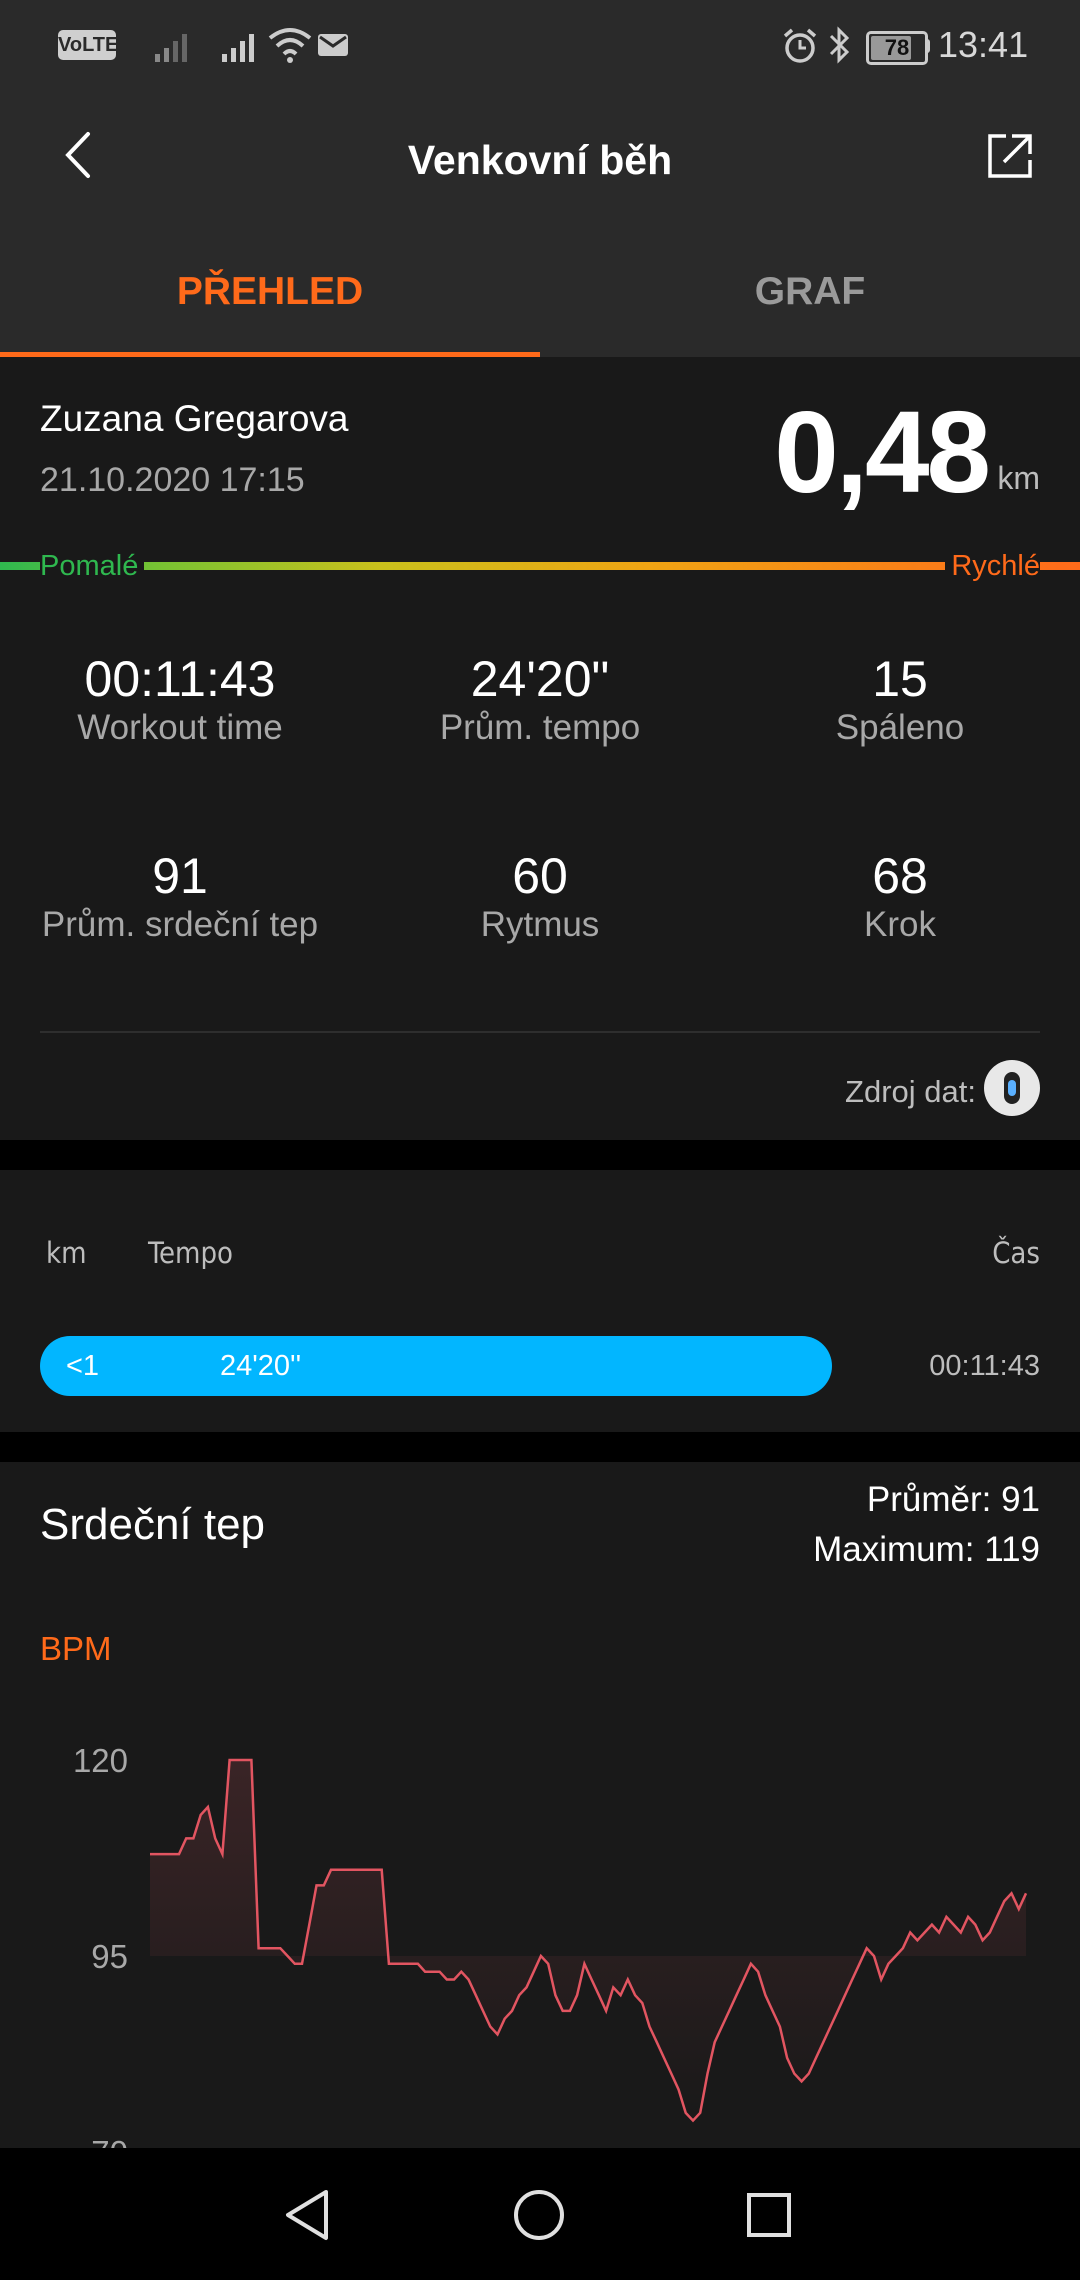  What do you see at coordinates (1018, 478) in the screenshot?
I see `distance-unit: km` at bounding box center [1018, 478].